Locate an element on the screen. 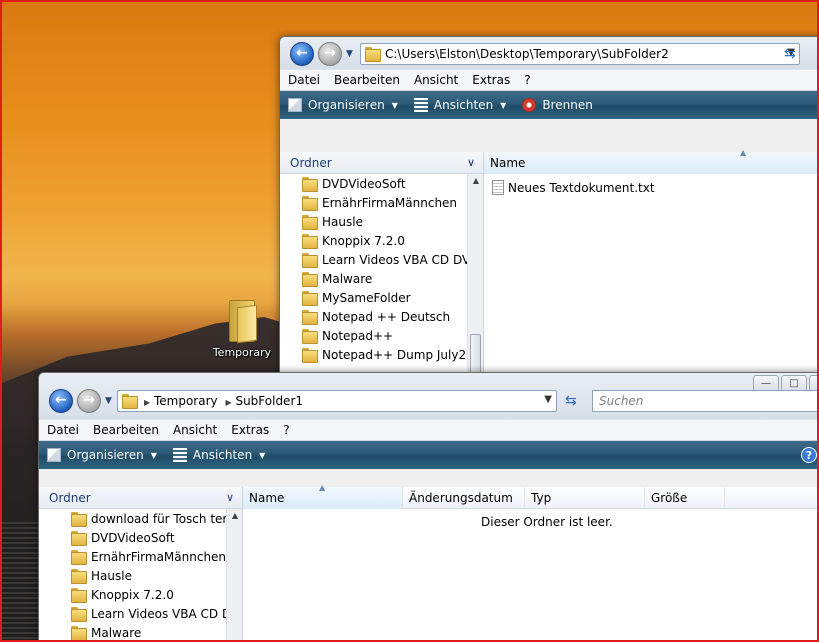  sort-ascending-icon: ▲ is located at coordinates (322, 487).